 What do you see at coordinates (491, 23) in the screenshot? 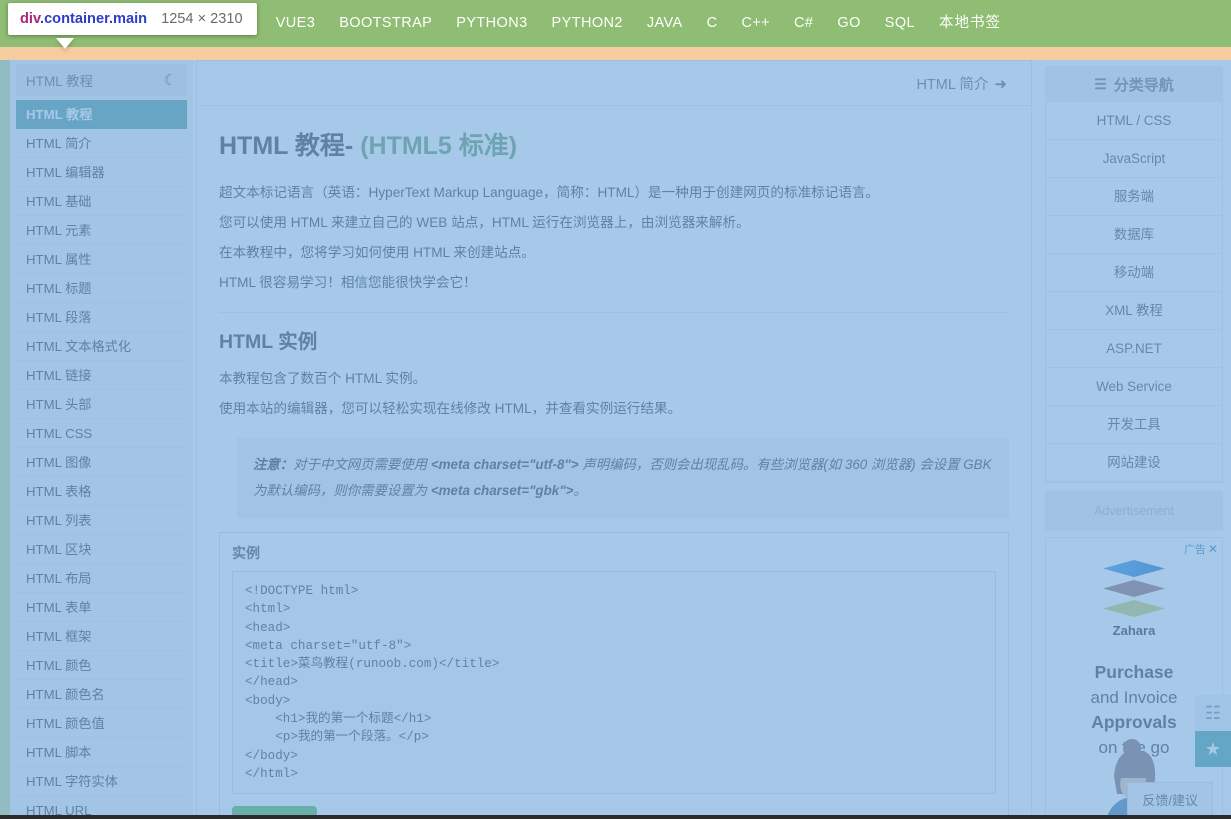
I see `nav-item-python3: PYTHON3` at bounding box center [491, 23].